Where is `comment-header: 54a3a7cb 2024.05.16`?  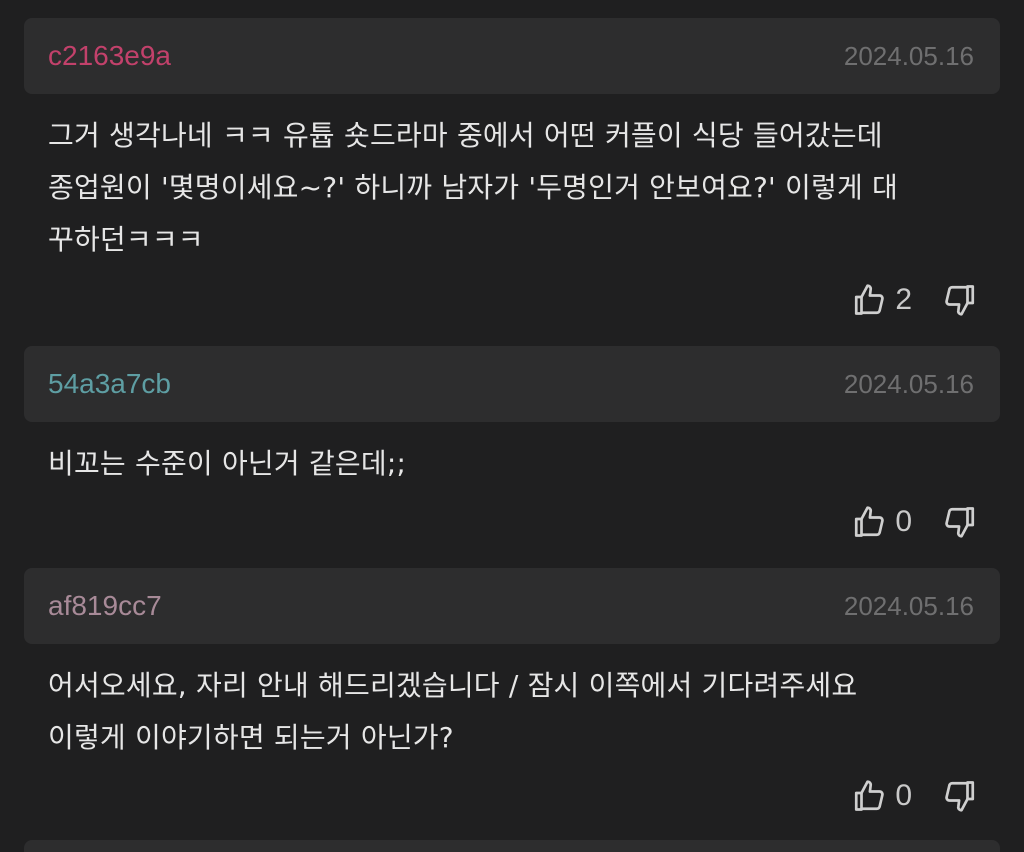 comment-header: 54a3a7cb 2024.05.16 is located at coordinates (512, 384).